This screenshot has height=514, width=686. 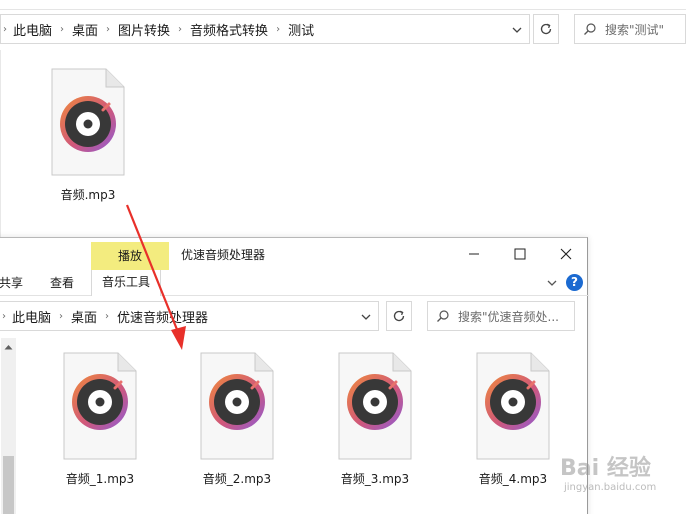 I want to click on window-top-edge, so click(x=343, y=5).